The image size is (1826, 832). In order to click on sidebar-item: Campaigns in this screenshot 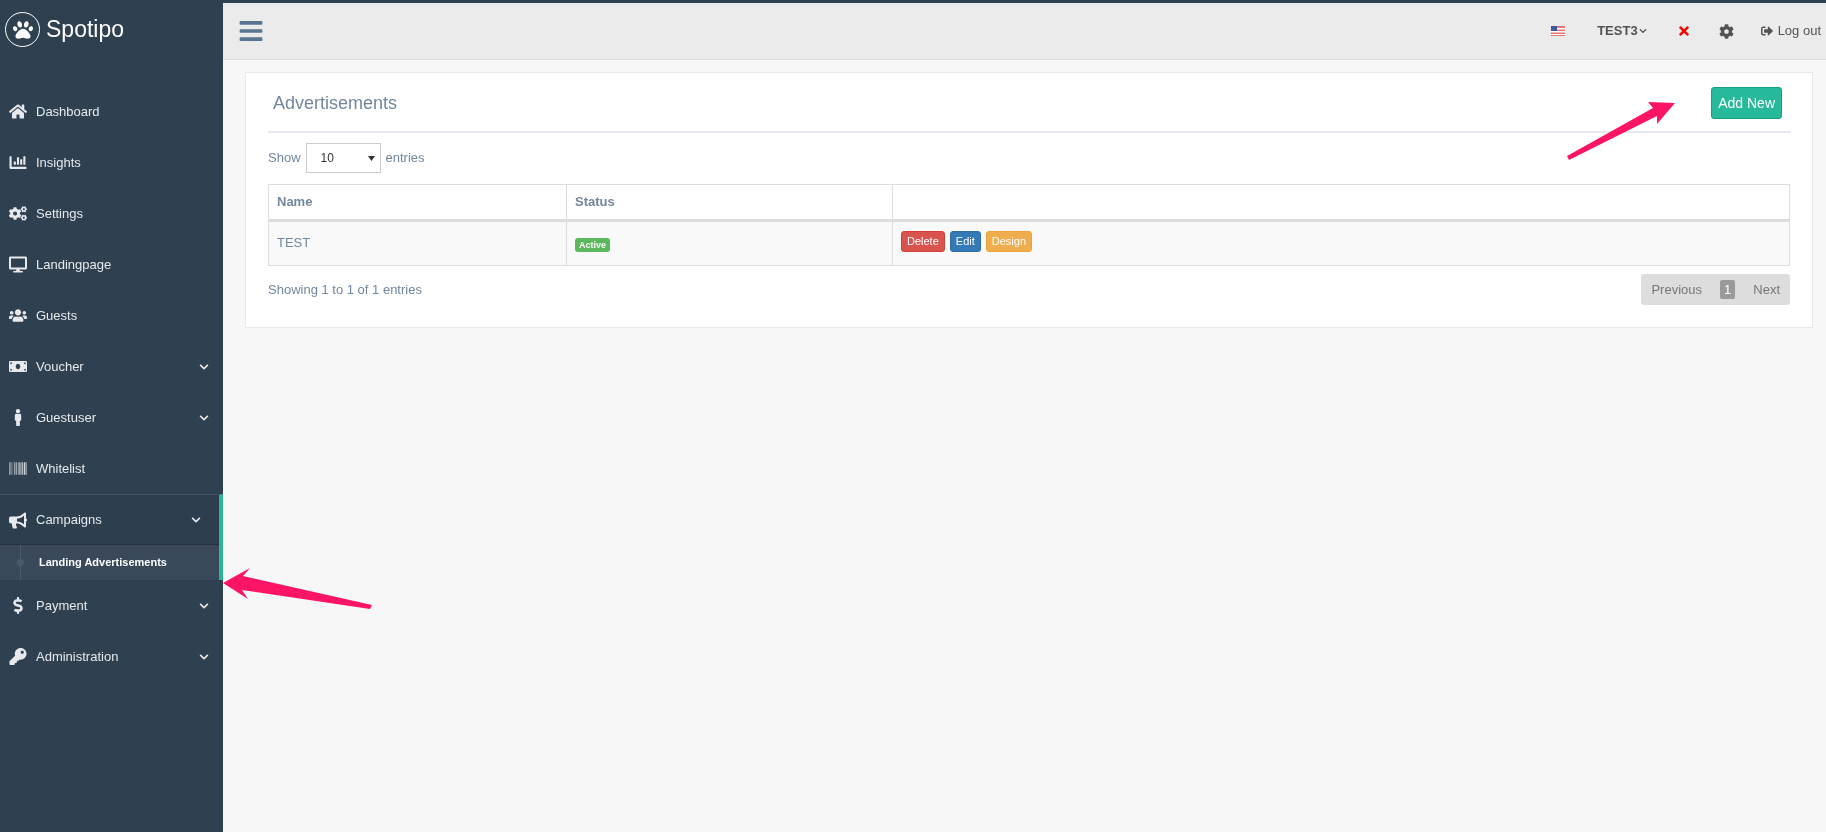, I will do `click(111, 519)`.